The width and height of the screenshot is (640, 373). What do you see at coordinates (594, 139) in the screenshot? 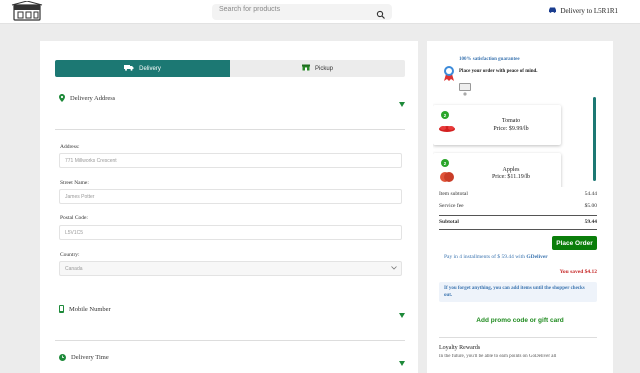
I see `cart-scrollbar` at bounding box center [594, 139].